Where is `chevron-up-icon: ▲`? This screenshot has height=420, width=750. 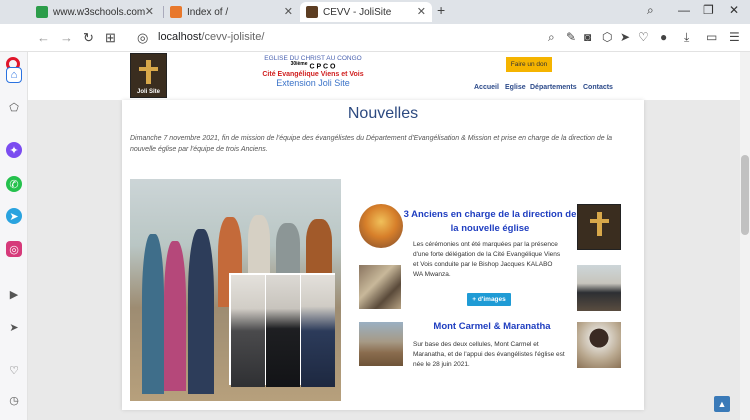
chevron-up-icon: ▲ is located at coordinates (722, 404).